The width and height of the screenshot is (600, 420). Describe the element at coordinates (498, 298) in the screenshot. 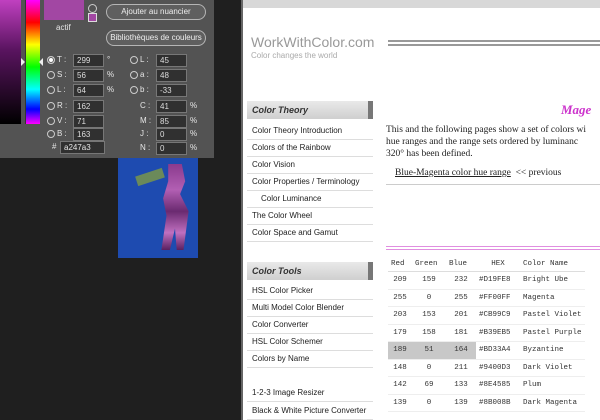

I see `cell-hex: #FF00FF` at that location.